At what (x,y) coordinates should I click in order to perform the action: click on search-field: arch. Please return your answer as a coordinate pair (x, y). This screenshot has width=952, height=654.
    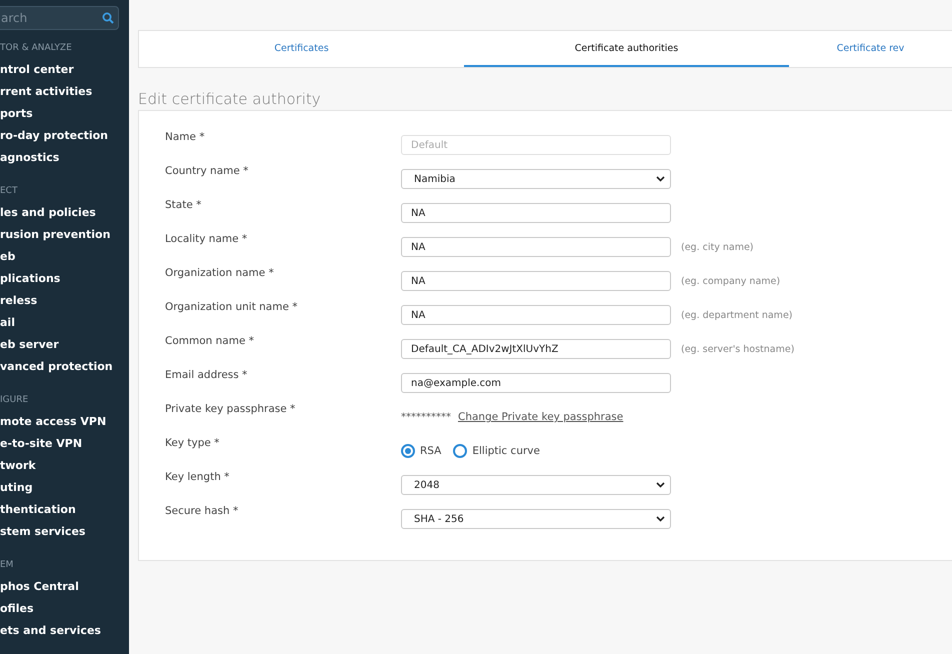
    Looking at the image, I should click on (59, 18).